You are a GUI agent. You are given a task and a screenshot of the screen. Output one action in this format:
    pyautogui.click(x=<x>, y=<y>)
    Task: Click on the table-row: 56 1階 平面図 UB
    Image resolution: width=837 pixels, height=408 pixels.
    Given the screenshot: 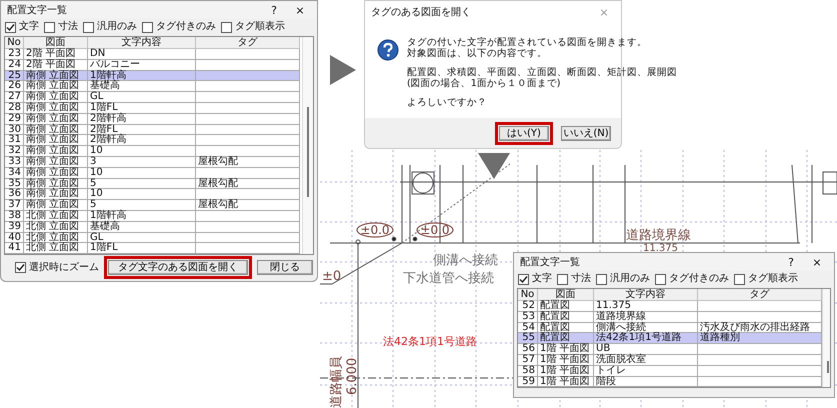 What is the action you would take?
    pyautogui.click(x=670, y=349)
    